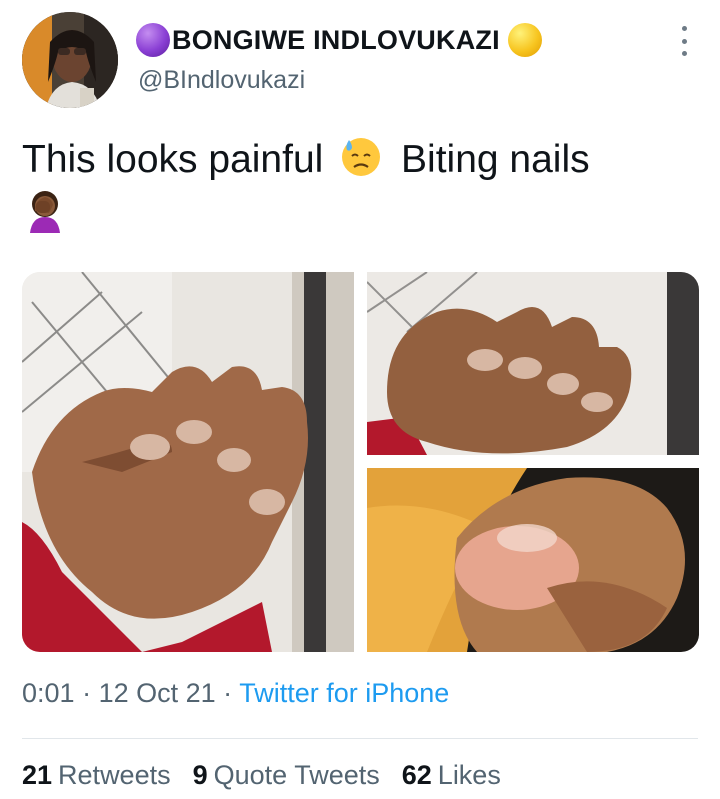 The width and height of the screenshot is (720, 799). I want to click on tweet-stats: 21 Retweets 9 Quote Tweets 62 Likes, so click(272, 775).